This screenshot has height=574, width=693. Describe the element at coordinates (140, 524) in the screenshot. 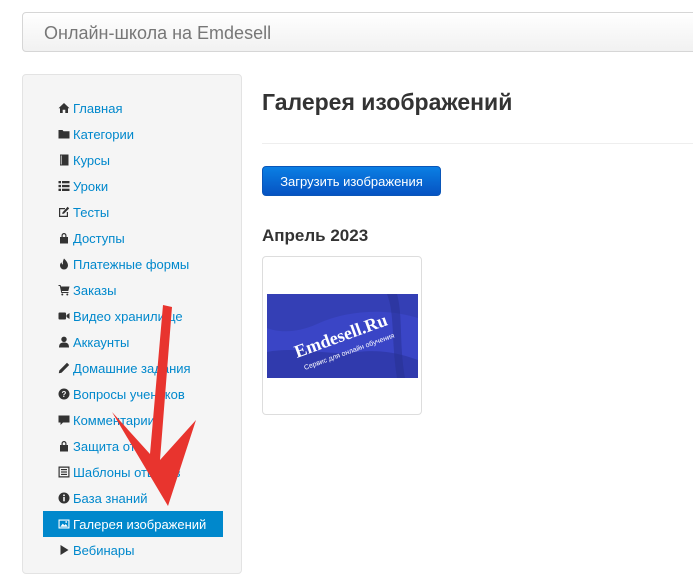

I see `sidebar-item-label: Галерея изображений` at that location.